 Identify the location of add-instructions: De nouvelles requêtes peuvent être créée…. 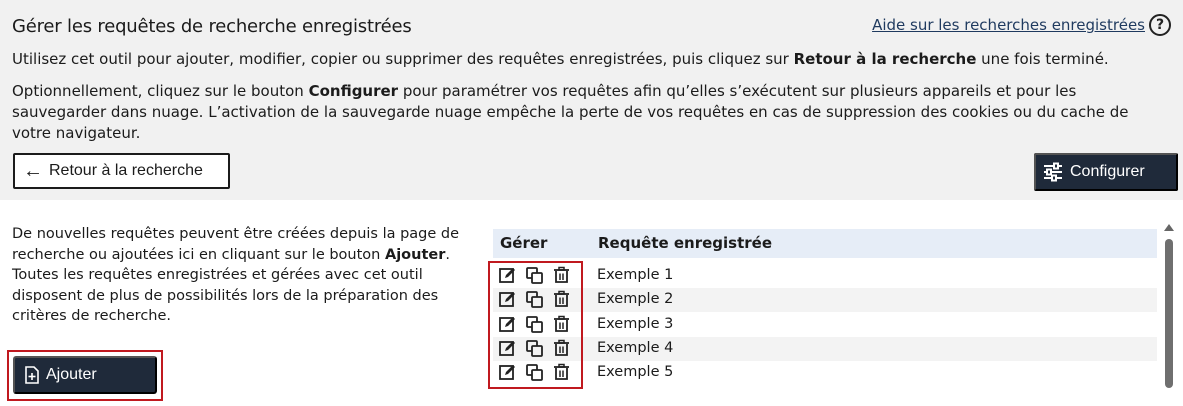
(247, 275).